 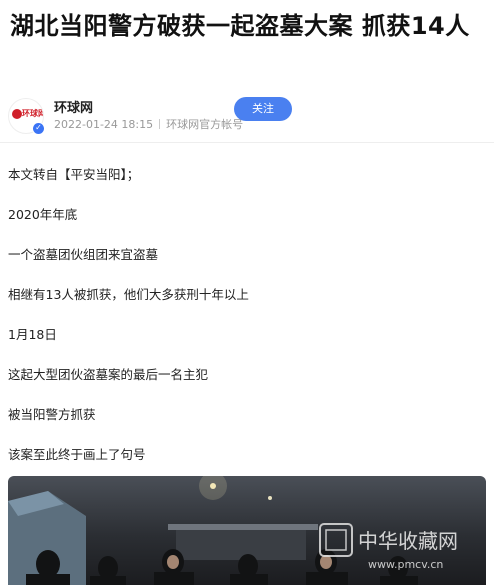 I want to click on header-divider, so click(x=247, y=142).